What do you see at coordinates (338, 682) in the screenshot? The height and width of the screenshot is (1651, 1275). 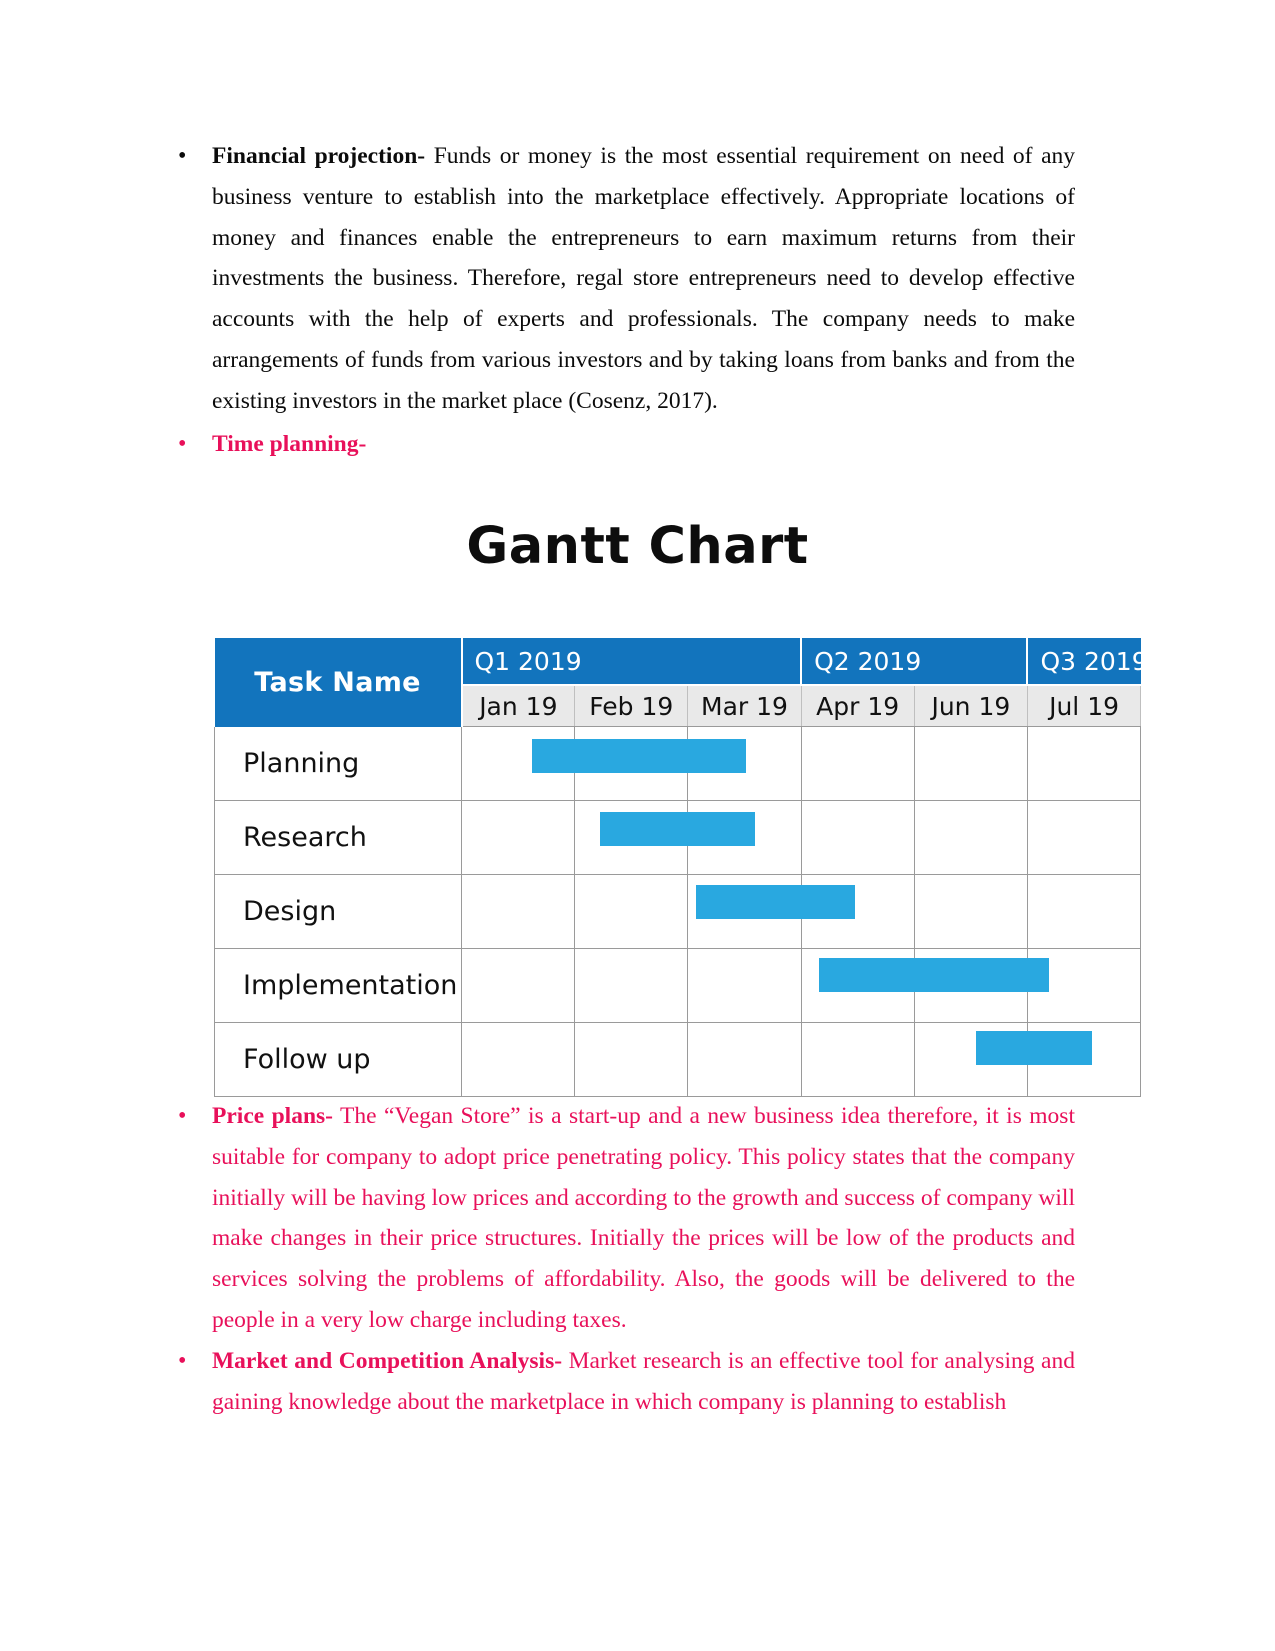 I see `task-name-header: Task Name` at bounding box center [338, 682].